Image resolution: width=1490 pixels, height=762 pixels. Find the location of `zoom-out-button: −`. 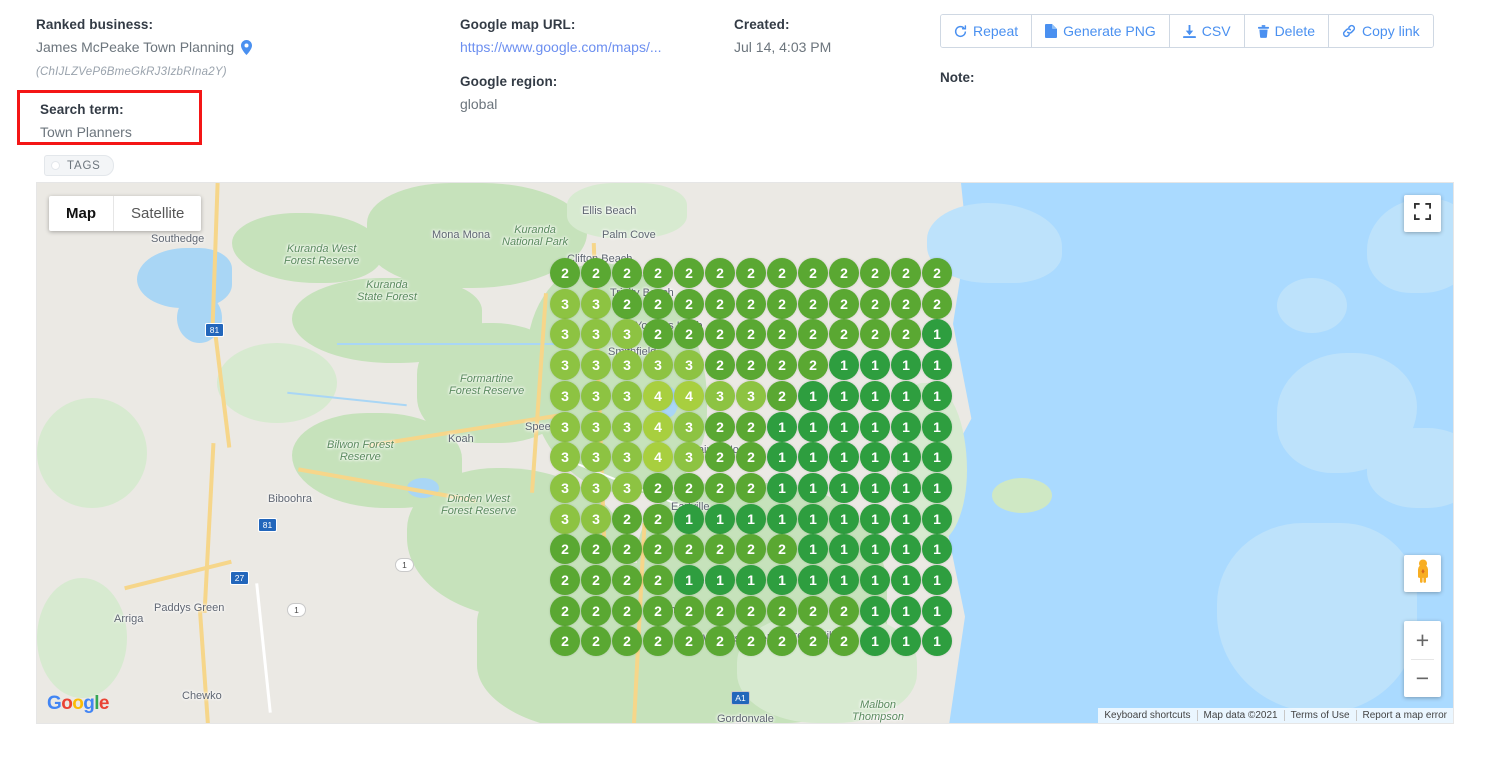

zoom-out-button: − is located at coordinates (1422, 678).